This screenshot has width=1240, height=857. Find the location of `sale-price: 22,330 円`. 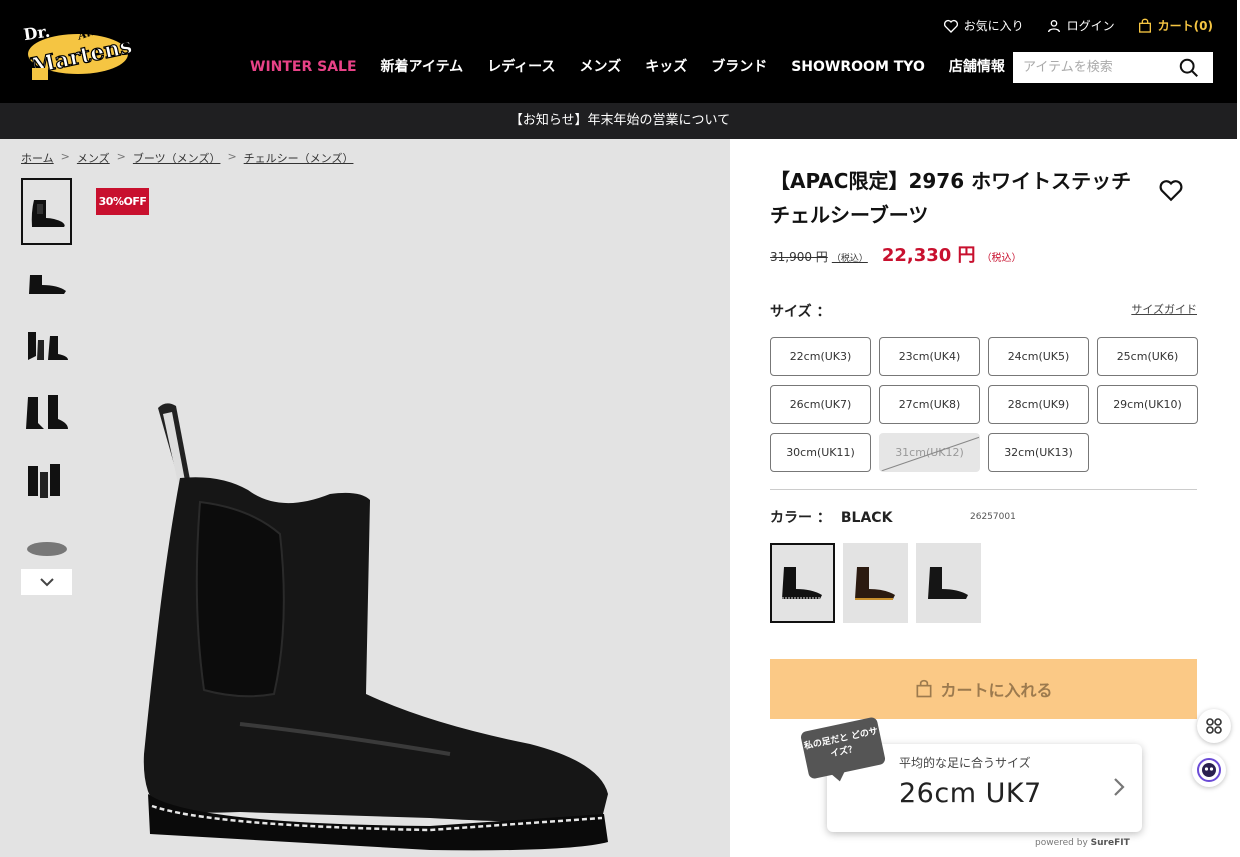

sale-price: 22,330 円 is located at coordinates (928, 255).